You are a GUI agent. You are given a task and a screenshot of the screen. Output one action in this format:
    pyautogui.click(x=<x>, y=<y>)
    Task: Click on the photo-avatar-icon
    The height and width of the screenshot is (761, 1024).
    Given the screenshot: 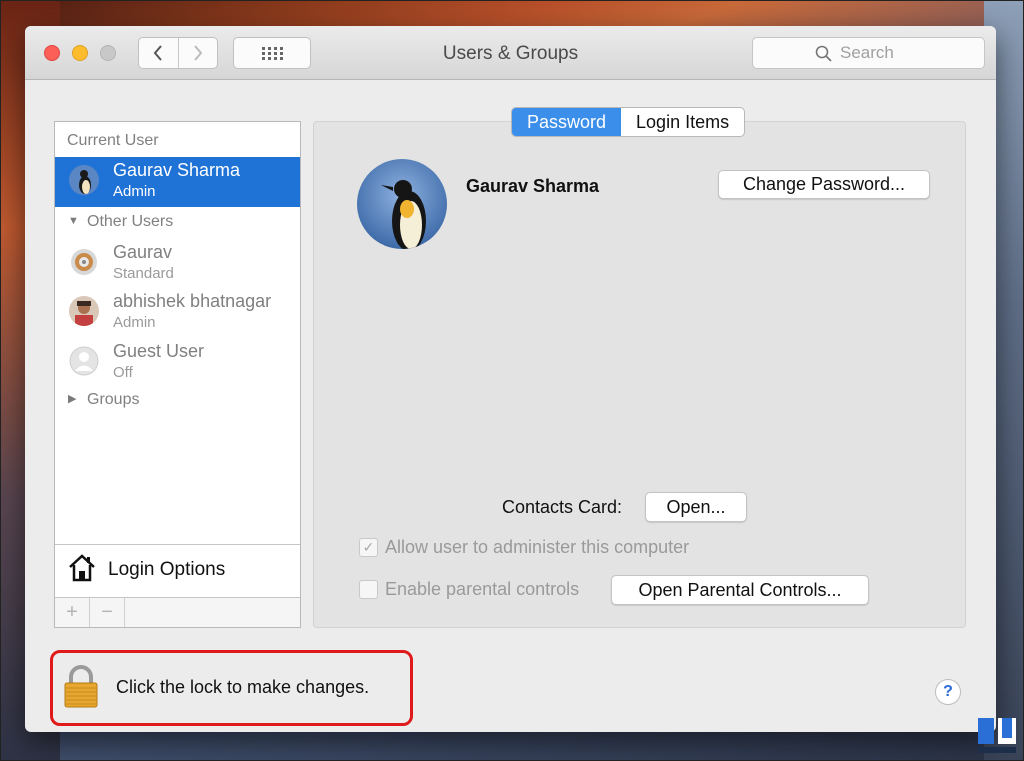 What is the action you would take?
    pyautogui.click(x=84, y=311)
    